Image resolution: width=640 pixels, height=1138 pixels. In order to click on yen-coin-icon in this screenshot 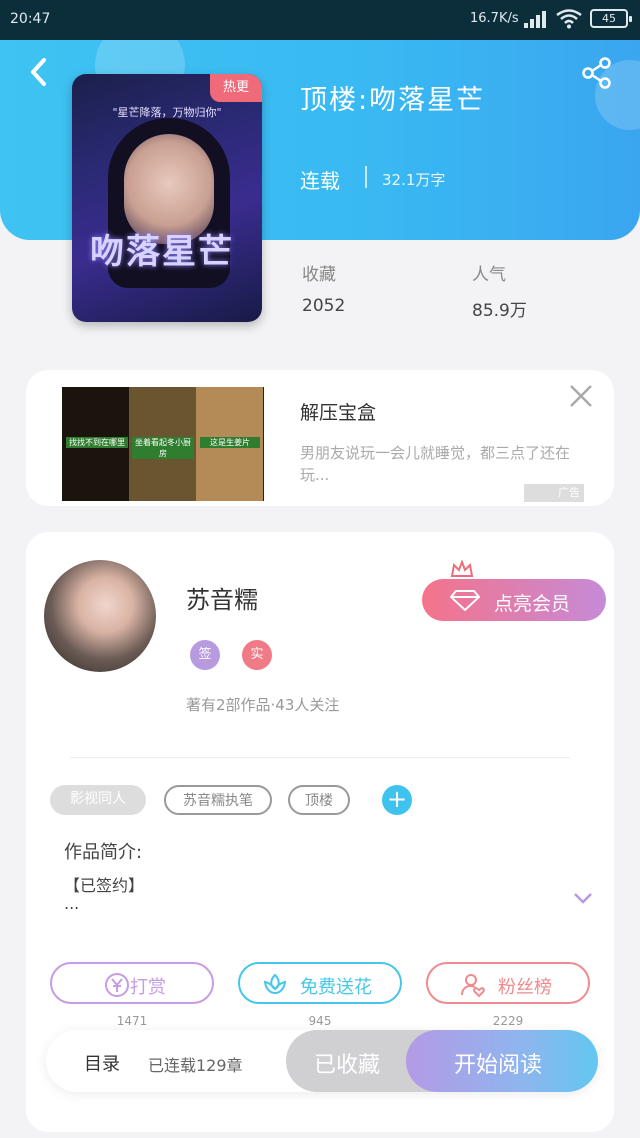, I will do `click(117, 985)`.